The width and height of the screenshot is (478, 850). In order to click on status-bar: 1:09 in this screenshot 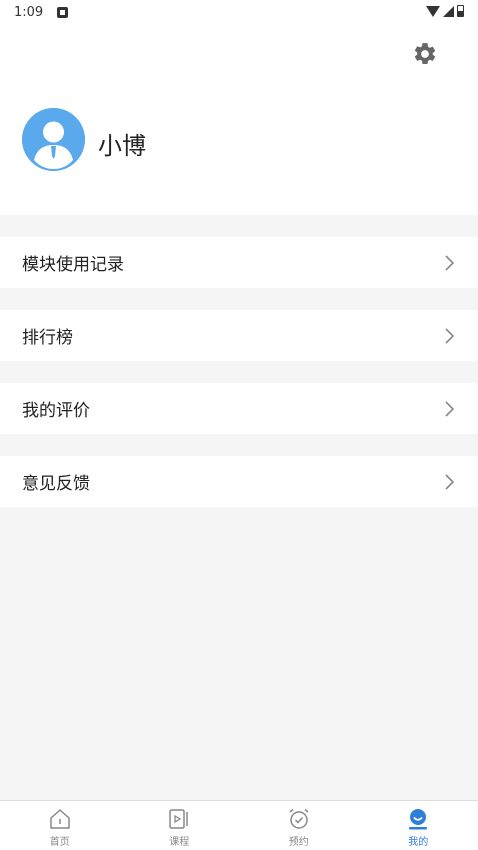, I will do `click(239, 13)`.